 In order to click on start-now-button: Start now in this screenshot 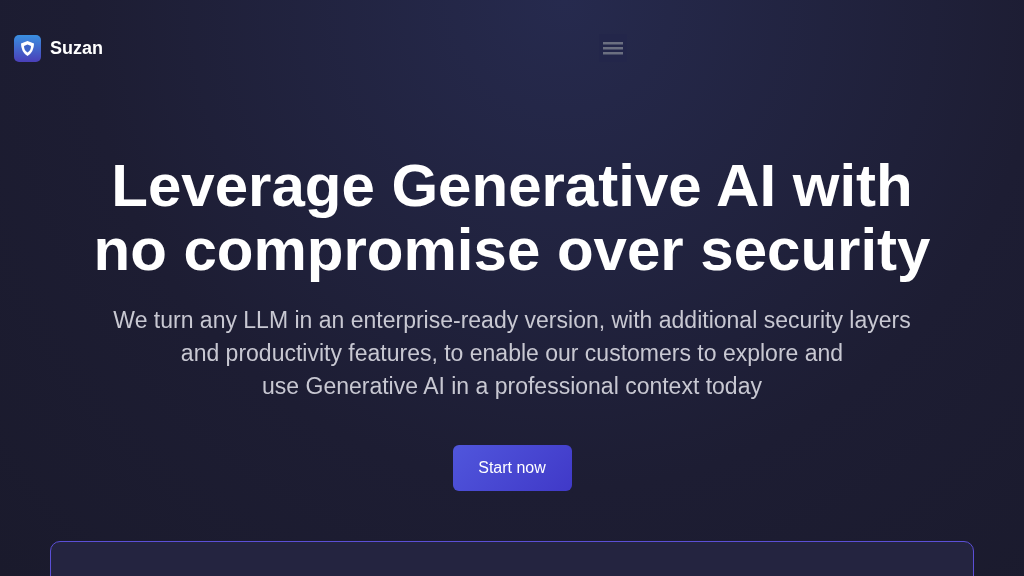, I will do `click(512, 468)`.